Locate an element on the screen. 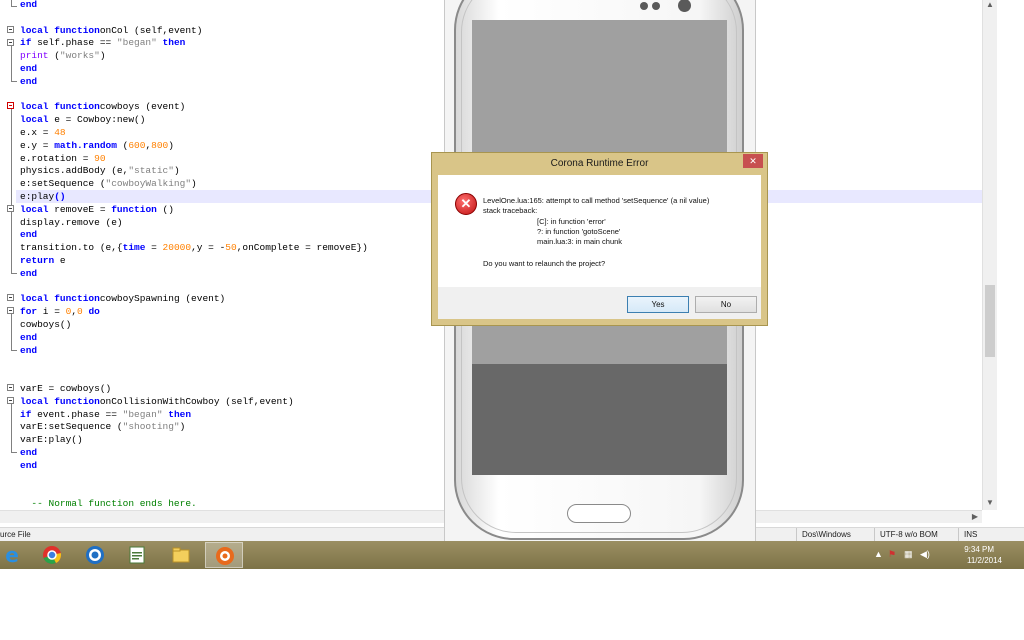 The image size is (1024, 640). code-line: e.x = 48 is located at coordinates (43, 132).